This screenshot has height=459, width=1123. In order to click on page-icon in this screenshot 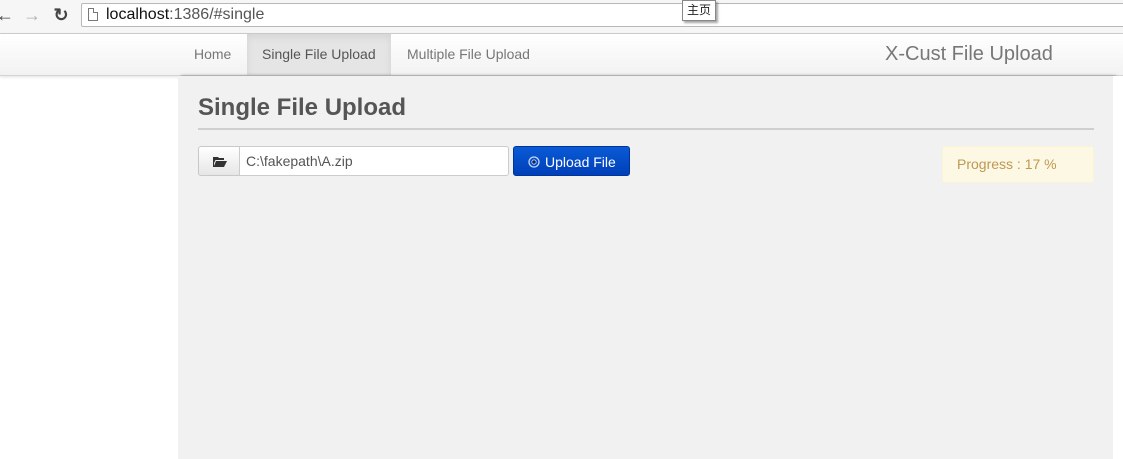, I will do `click(93, 14)`.